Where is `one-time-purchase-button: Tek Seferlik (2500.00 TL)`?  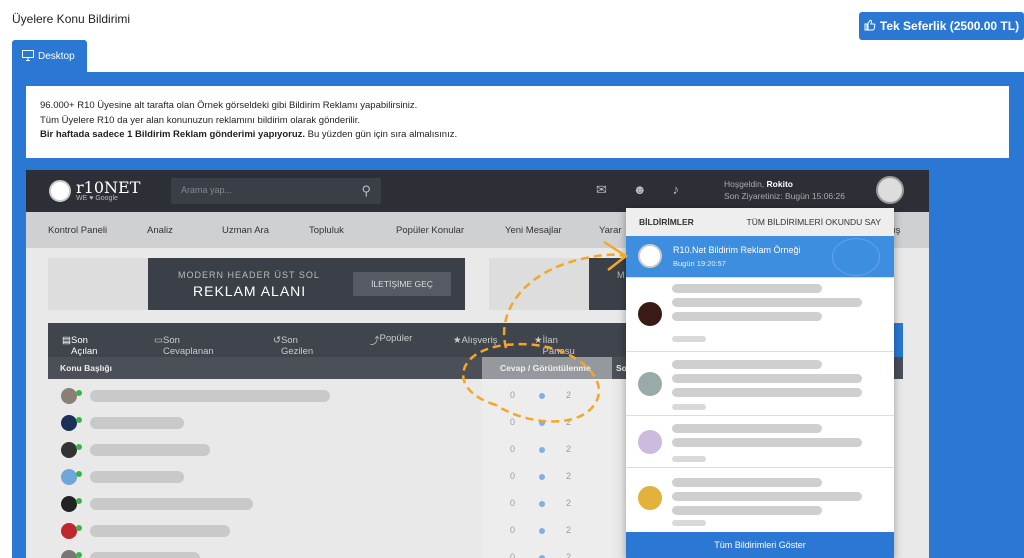 one-time-purchase-button: Tek Seferlik (2500.00 TL) is located at coordinates (941, 26).